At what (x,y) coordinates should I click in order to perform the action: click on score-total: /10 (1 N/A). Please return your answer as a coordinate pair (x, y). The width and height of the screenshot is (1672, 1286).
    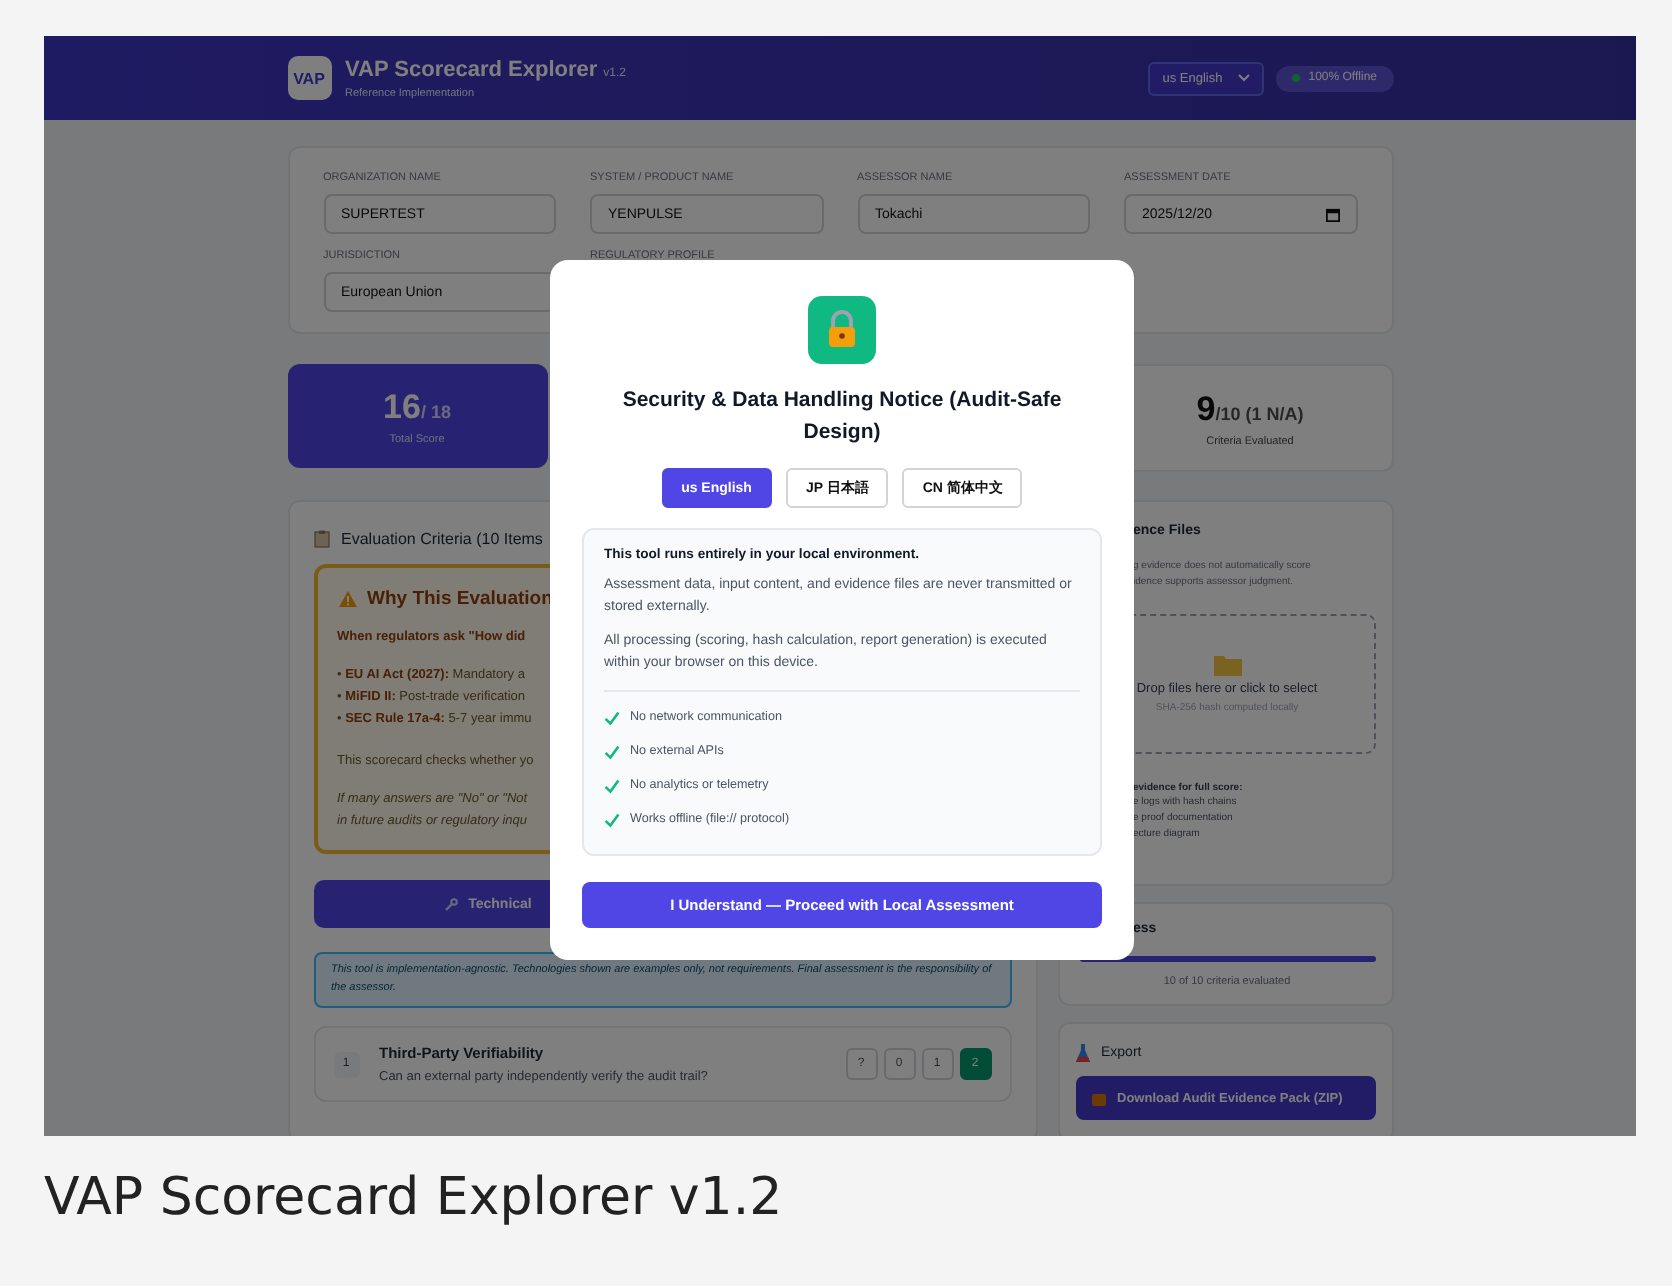
    Looking at the image, I should click on (1259, 413).